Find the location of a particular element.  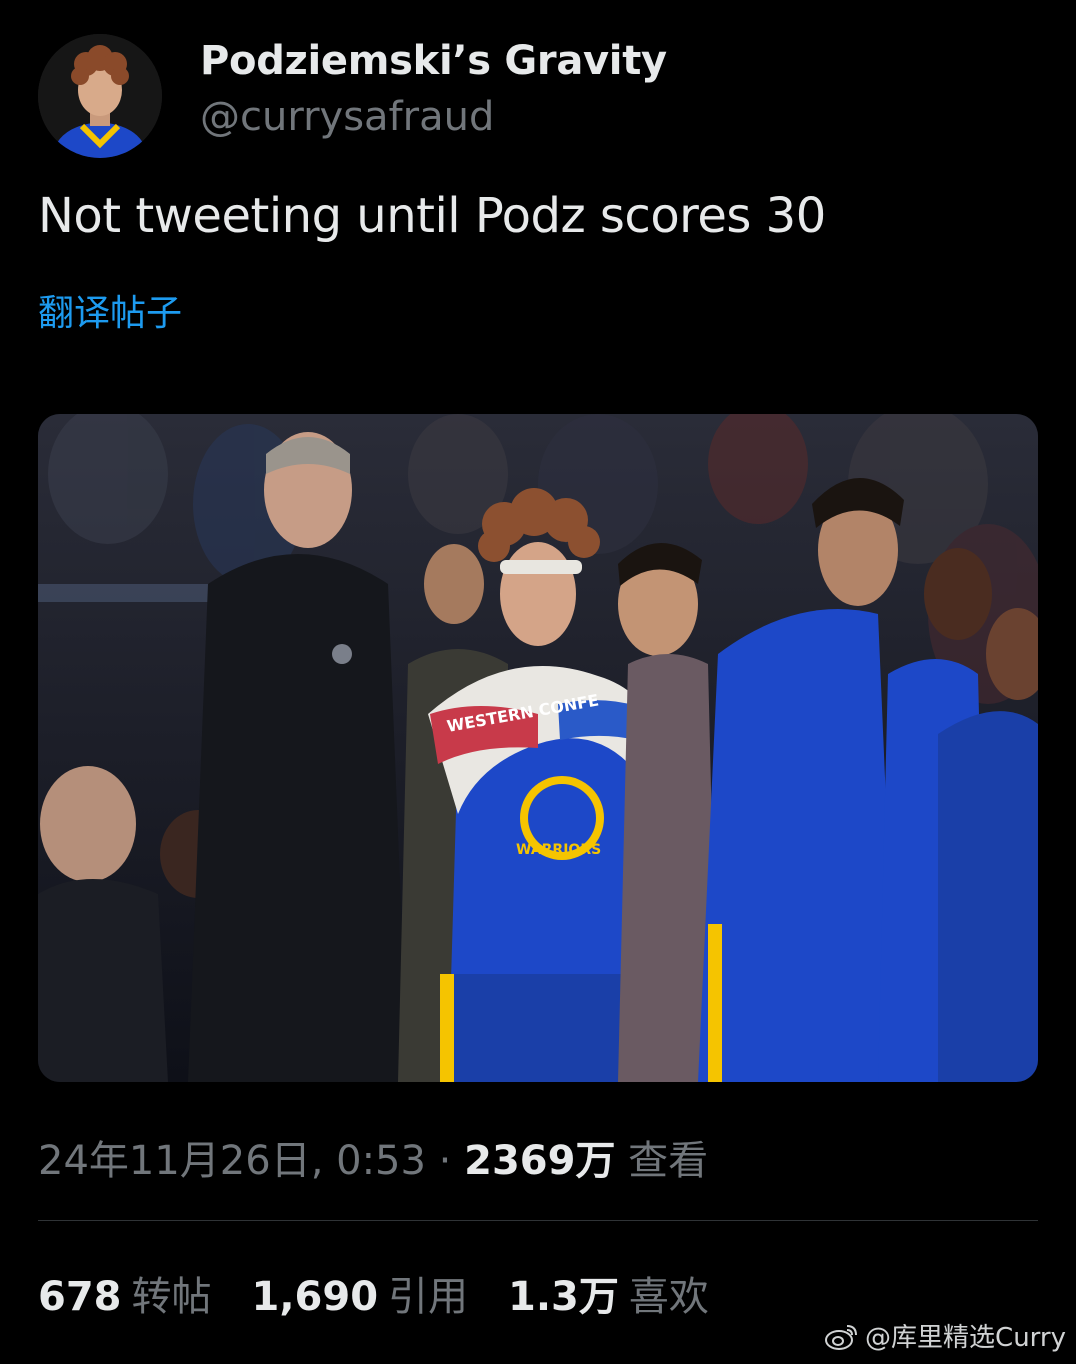

translate-post-link: 翻译帖子 is located at coordinates (110, 310).